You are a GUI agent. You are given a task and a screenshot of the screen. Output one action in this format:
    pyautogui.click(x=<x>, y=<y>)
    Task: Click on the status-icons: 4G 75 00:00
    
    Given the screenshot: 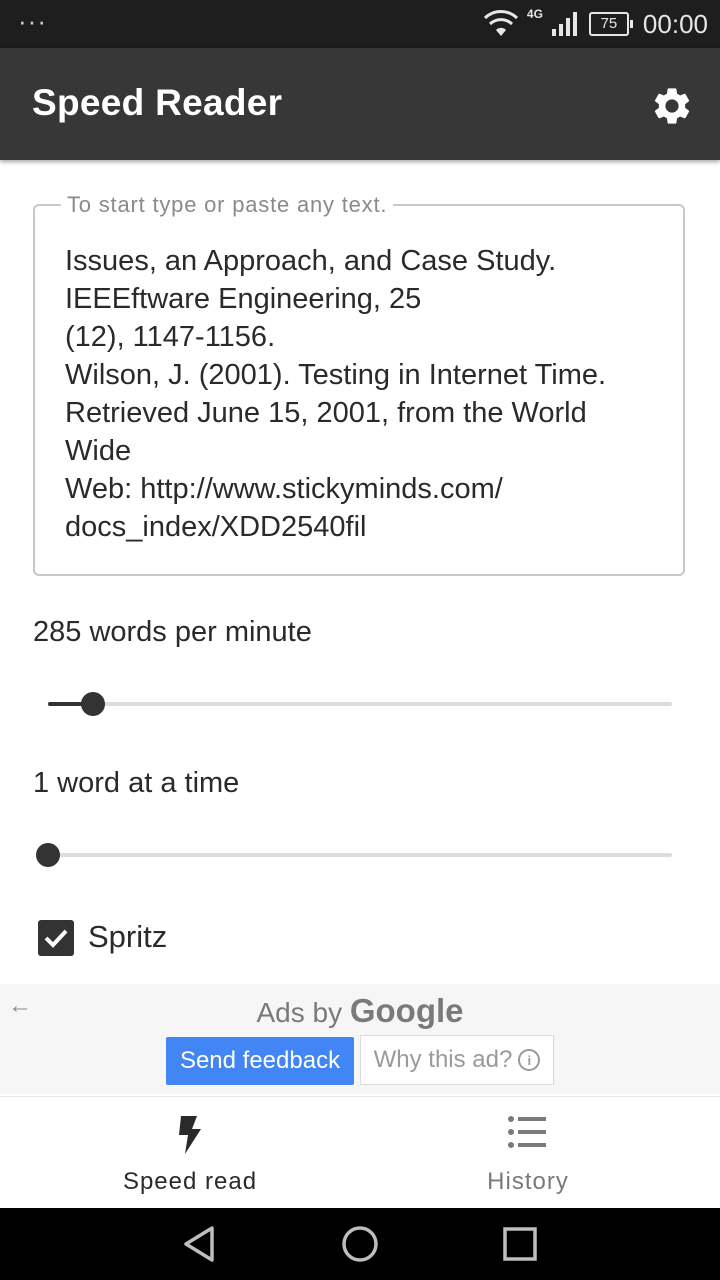 What is the action you would take?
    pyautogui.click(x=595, y=24)
    